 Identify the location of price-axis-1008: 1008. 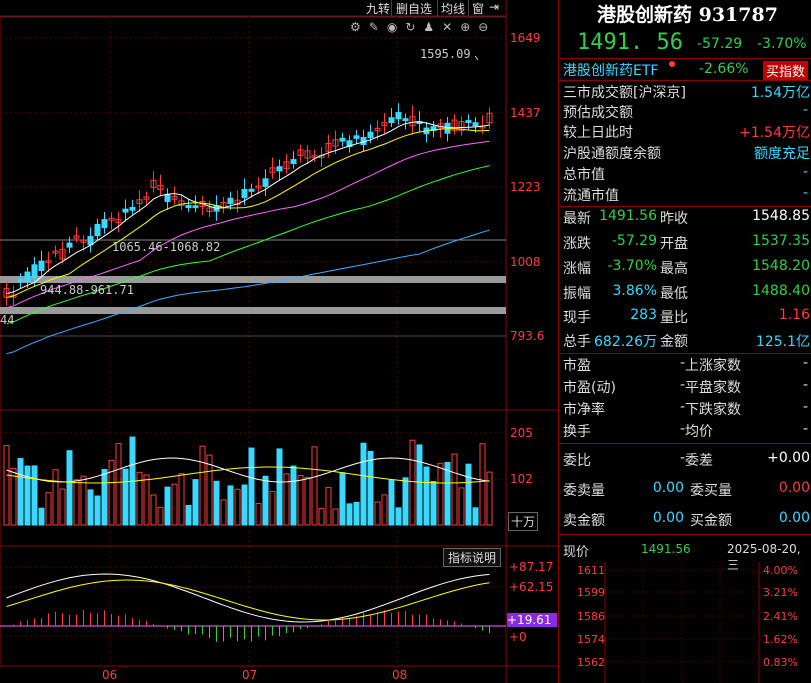
(525, 262).